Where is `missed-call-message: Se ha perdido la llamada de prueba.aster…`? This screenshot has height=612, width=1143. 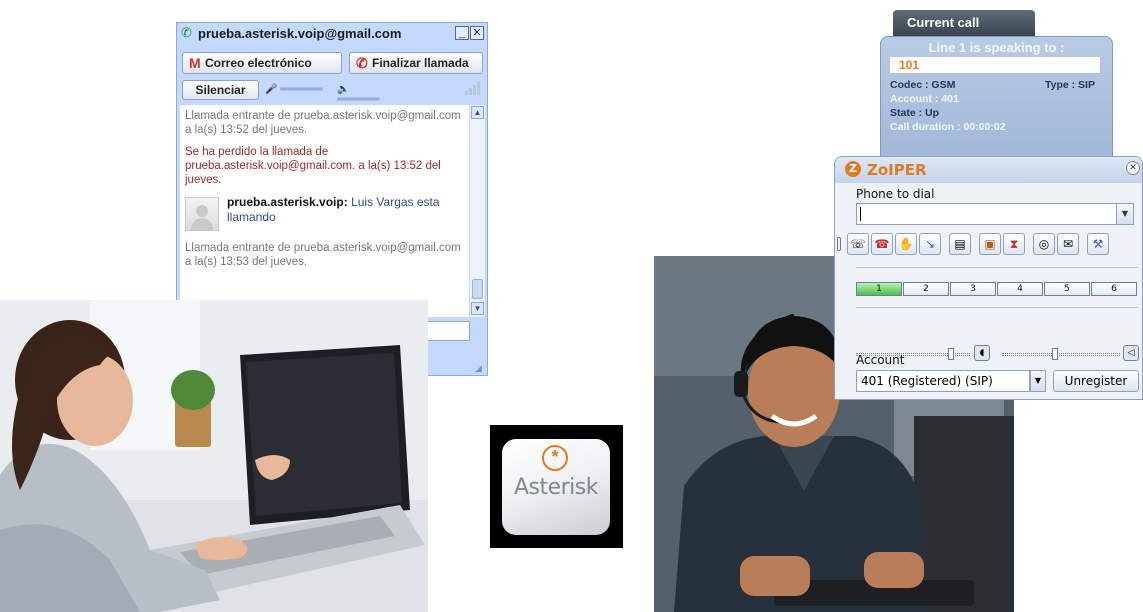 missed-call-message: Se ha perdido la llamada de prueba.aster… is located at coordinates (313, 166).